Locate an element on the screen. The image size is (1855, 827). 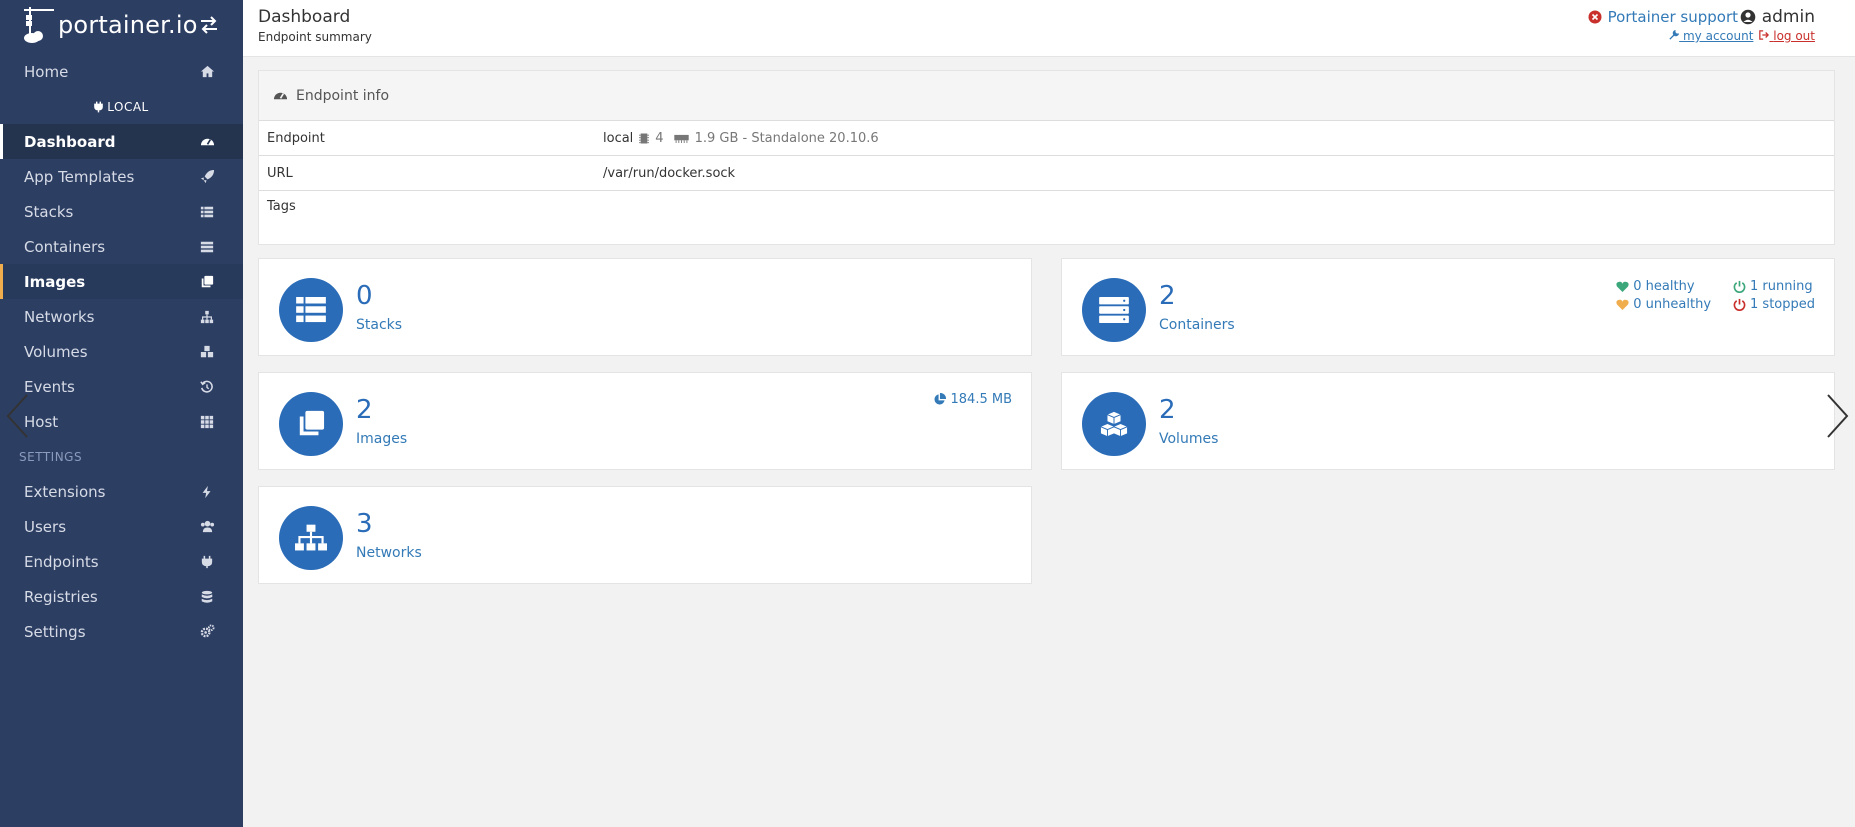
sidebar-item-endpoints: Endpoints is located at coordinates (121, 561).